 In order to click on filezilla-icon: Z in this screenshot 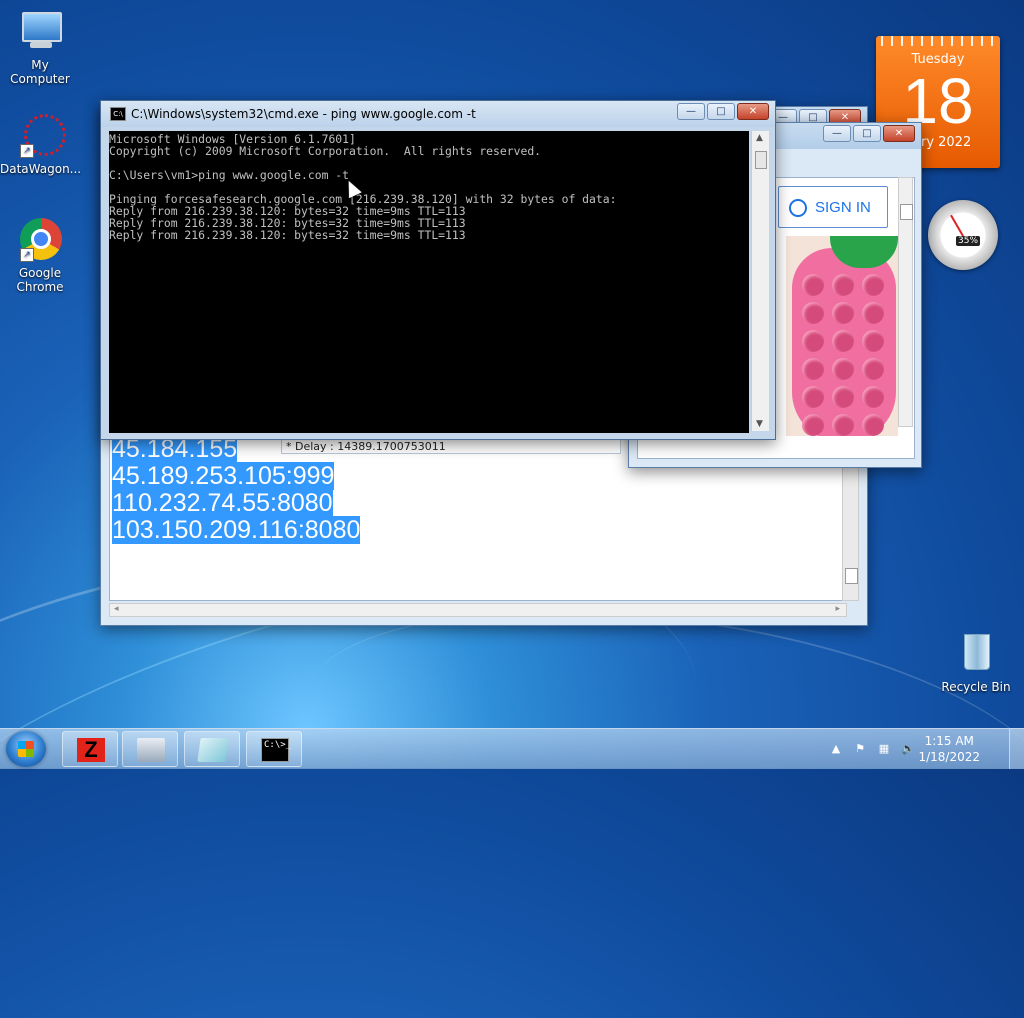, I will do `click(91, 750)`.